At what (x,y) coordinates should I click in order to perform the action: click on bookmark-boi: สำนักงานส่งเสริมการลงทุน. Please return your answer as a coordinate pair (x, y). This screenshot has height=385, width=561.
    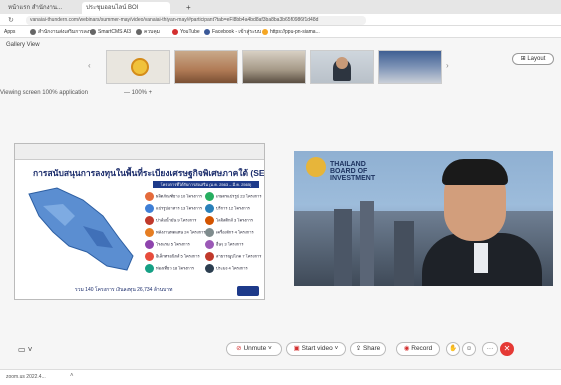
    Looking at the image, I should click on (63, 32).